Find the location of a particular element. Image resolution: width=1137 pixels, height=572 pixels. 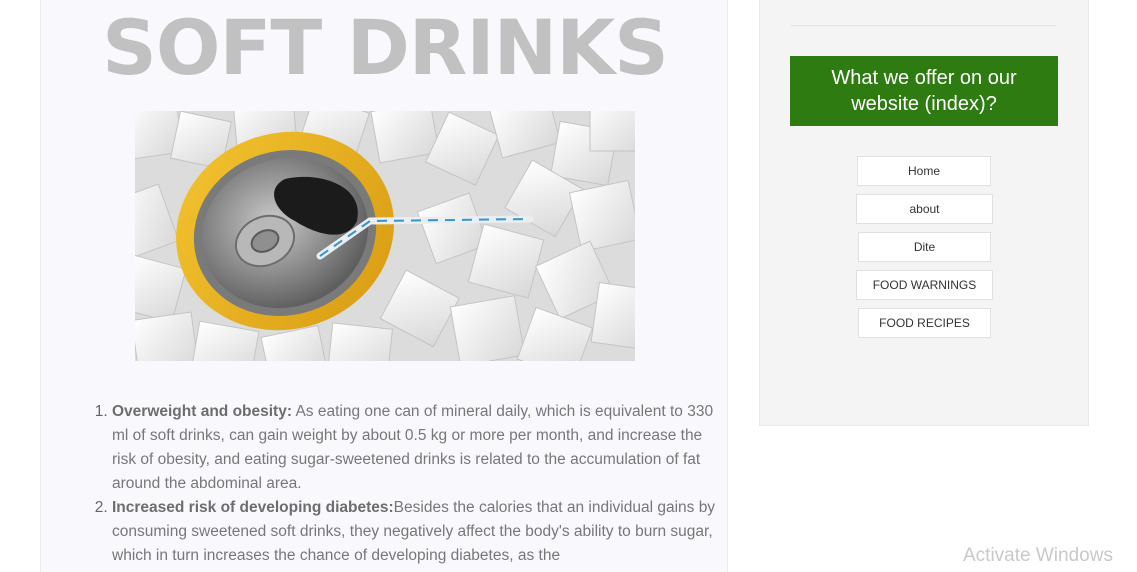

nav-button-food-warnings: FOOD WARNINGS is located at coordinates (924, 285).